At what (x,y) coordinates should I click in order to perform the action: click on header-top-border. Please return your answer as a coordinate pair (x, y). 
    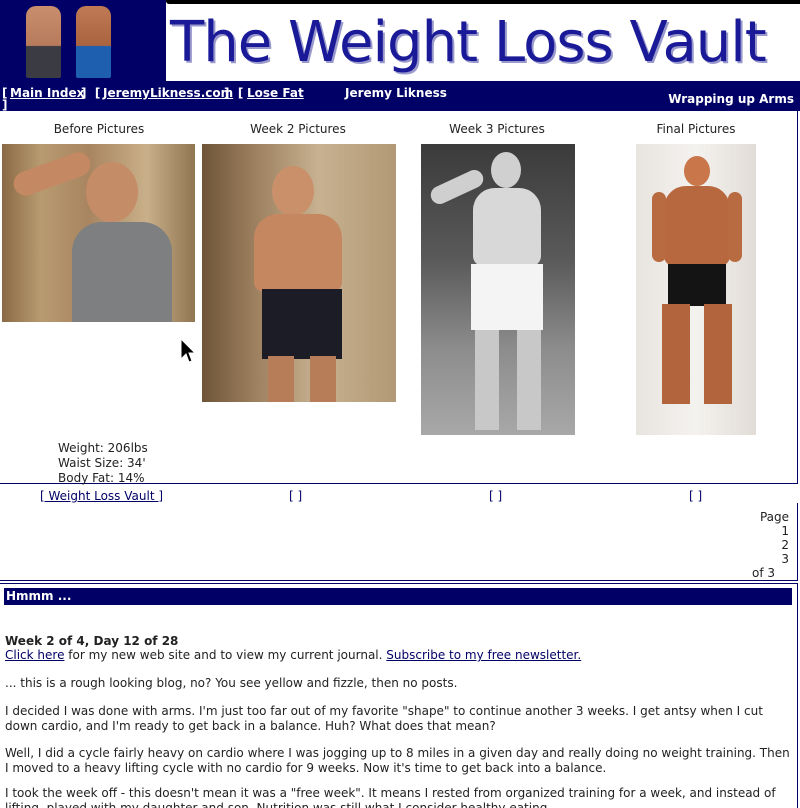
    Looking at the image, I should click on (483, 2).